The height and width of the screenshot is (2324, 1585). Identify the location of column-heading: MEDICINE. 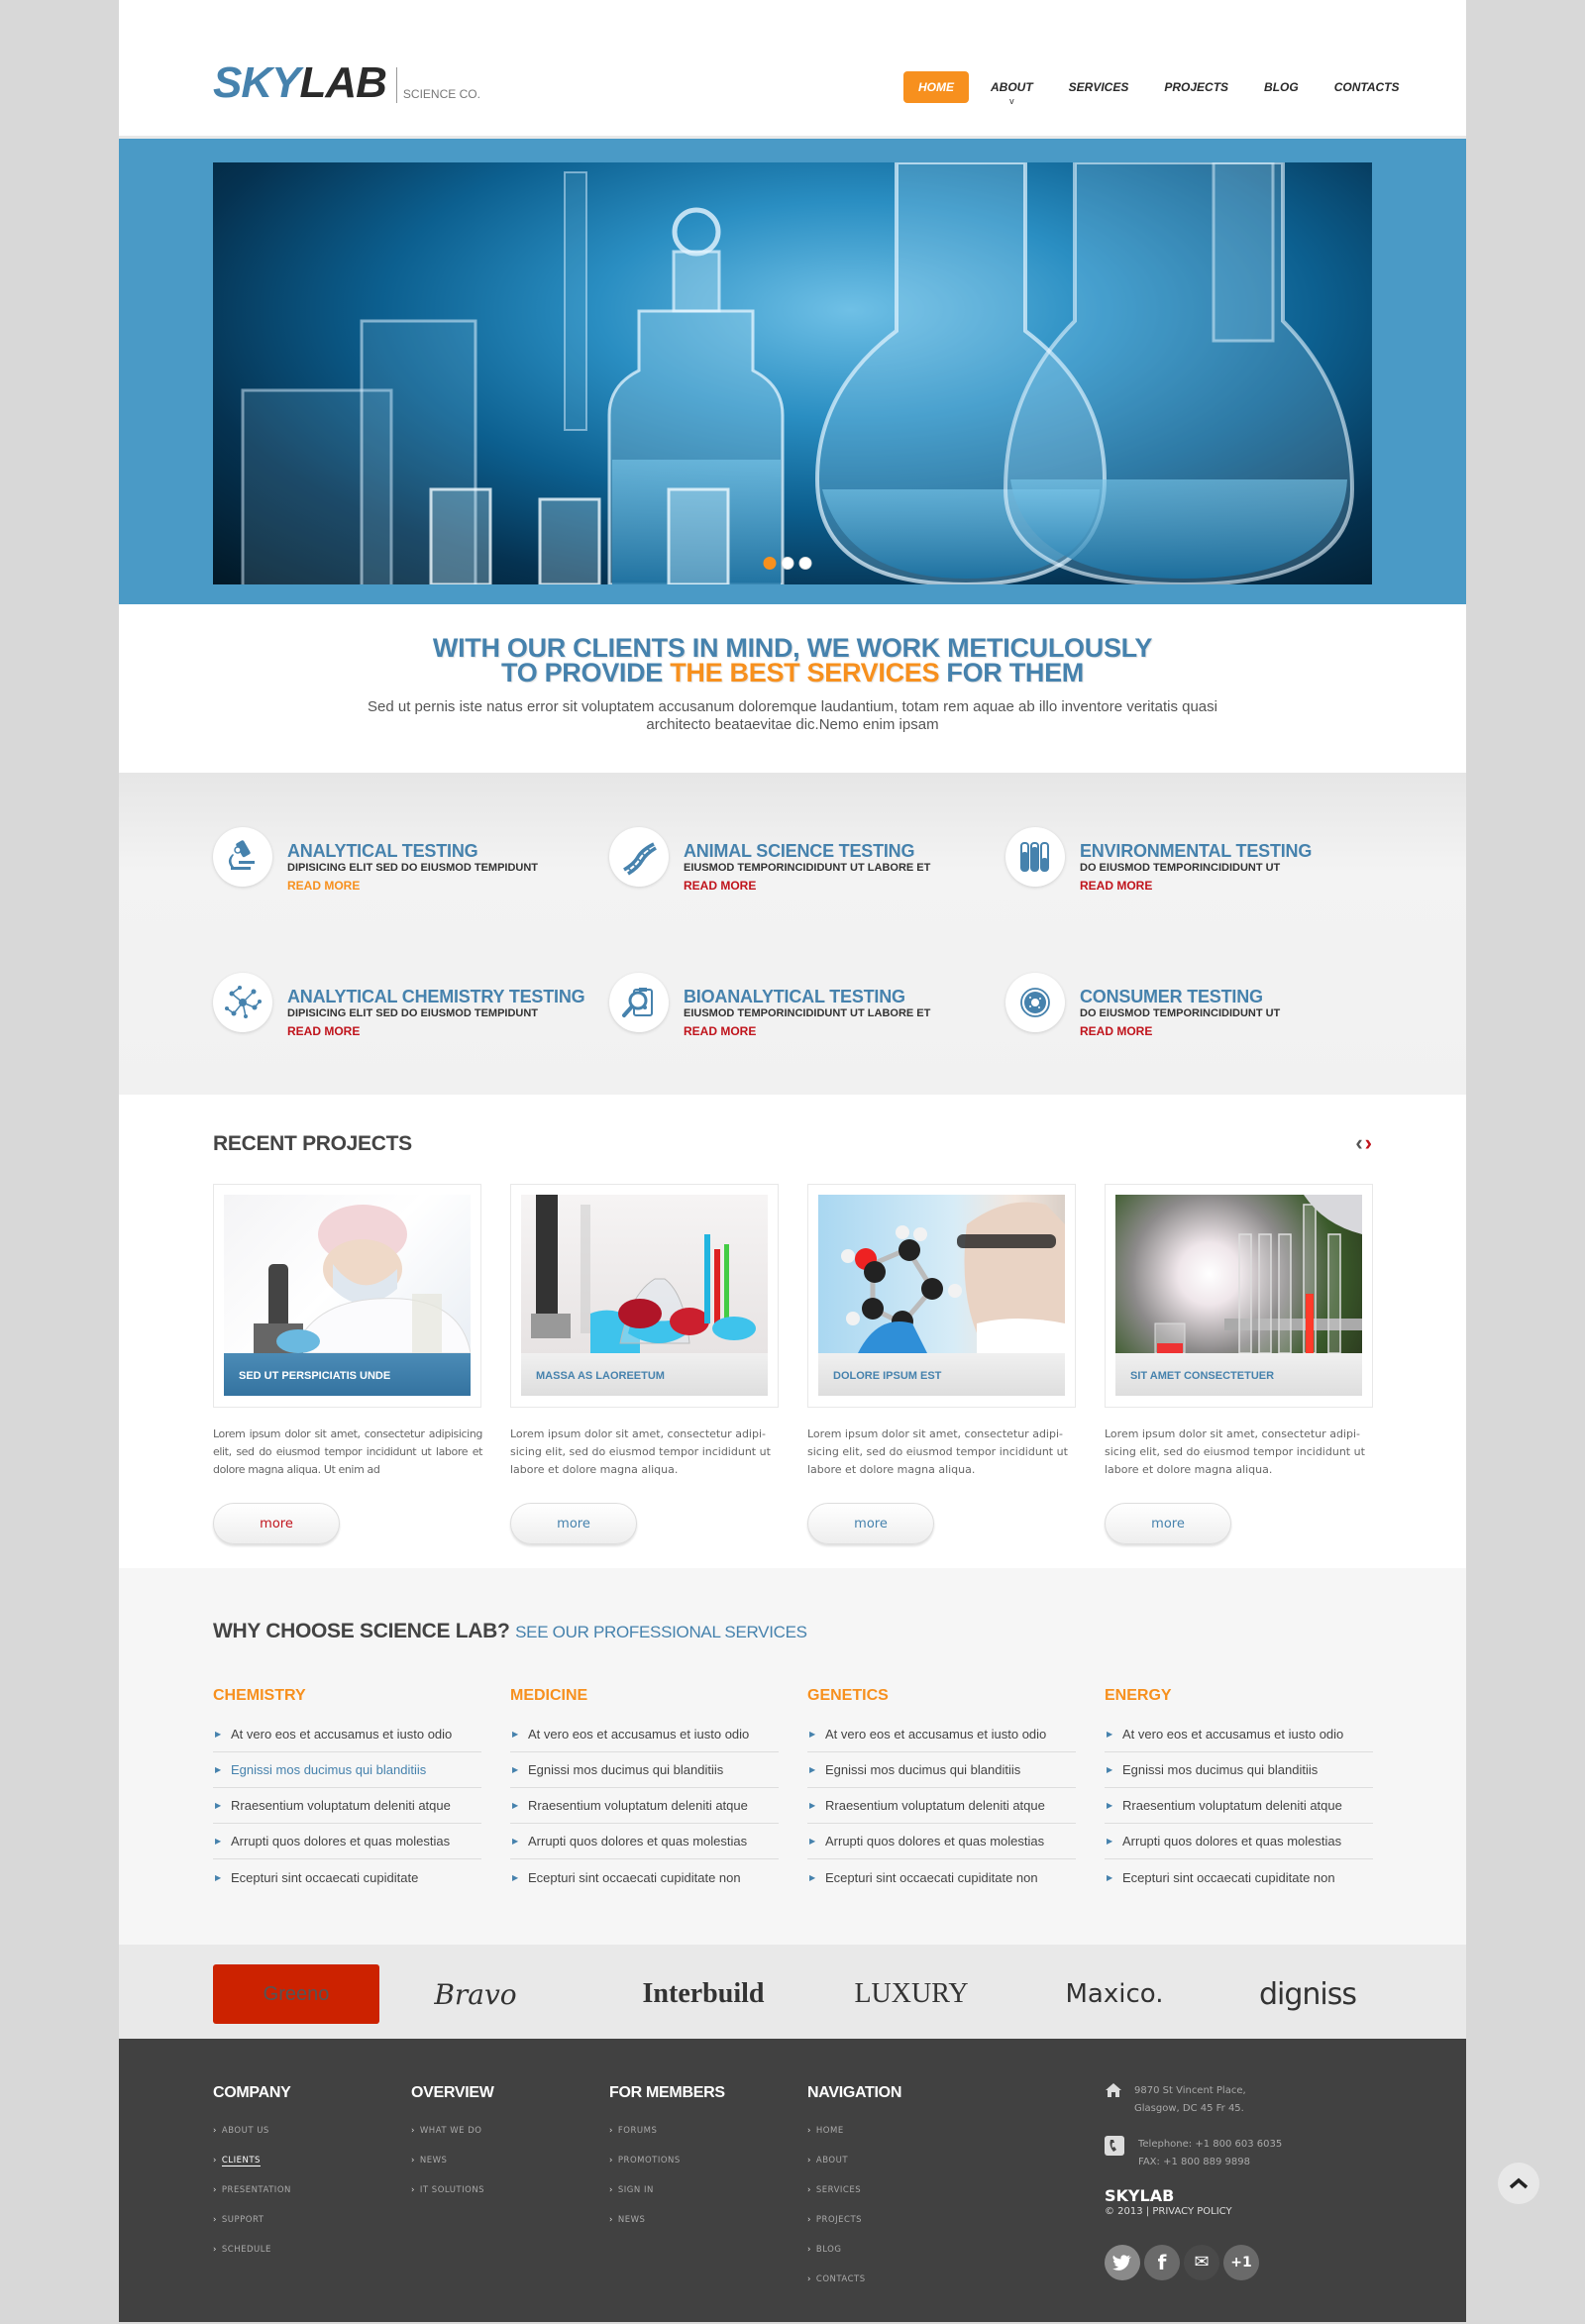
(549, 1695).